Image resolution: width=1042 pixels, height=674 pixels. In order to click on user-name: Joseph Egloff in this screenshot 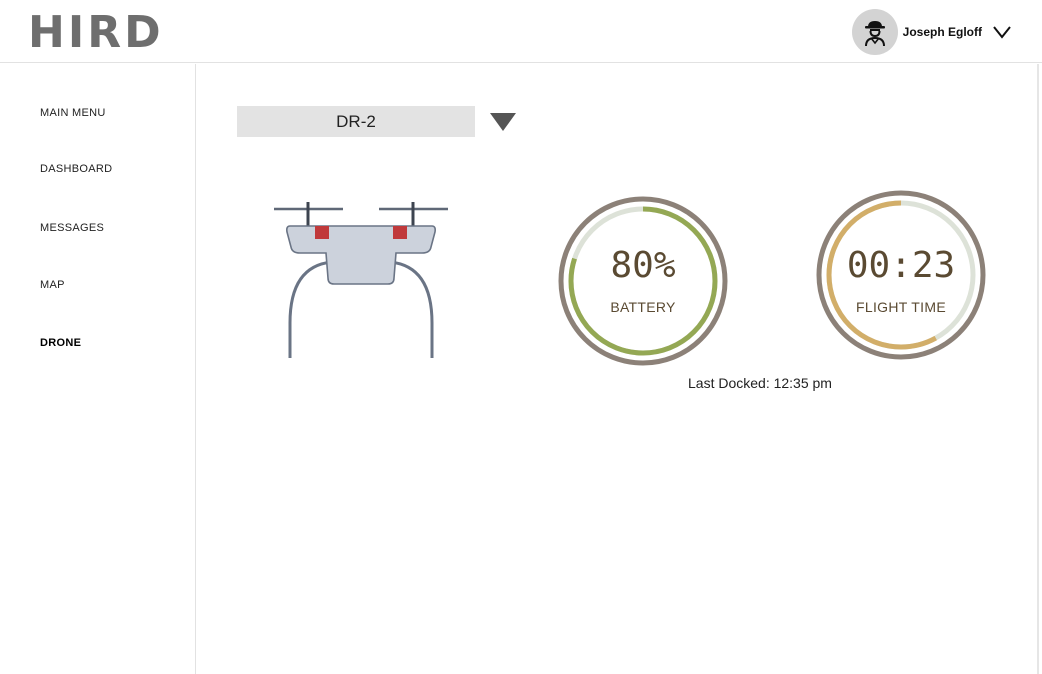, I will do `click(942, 32)`.